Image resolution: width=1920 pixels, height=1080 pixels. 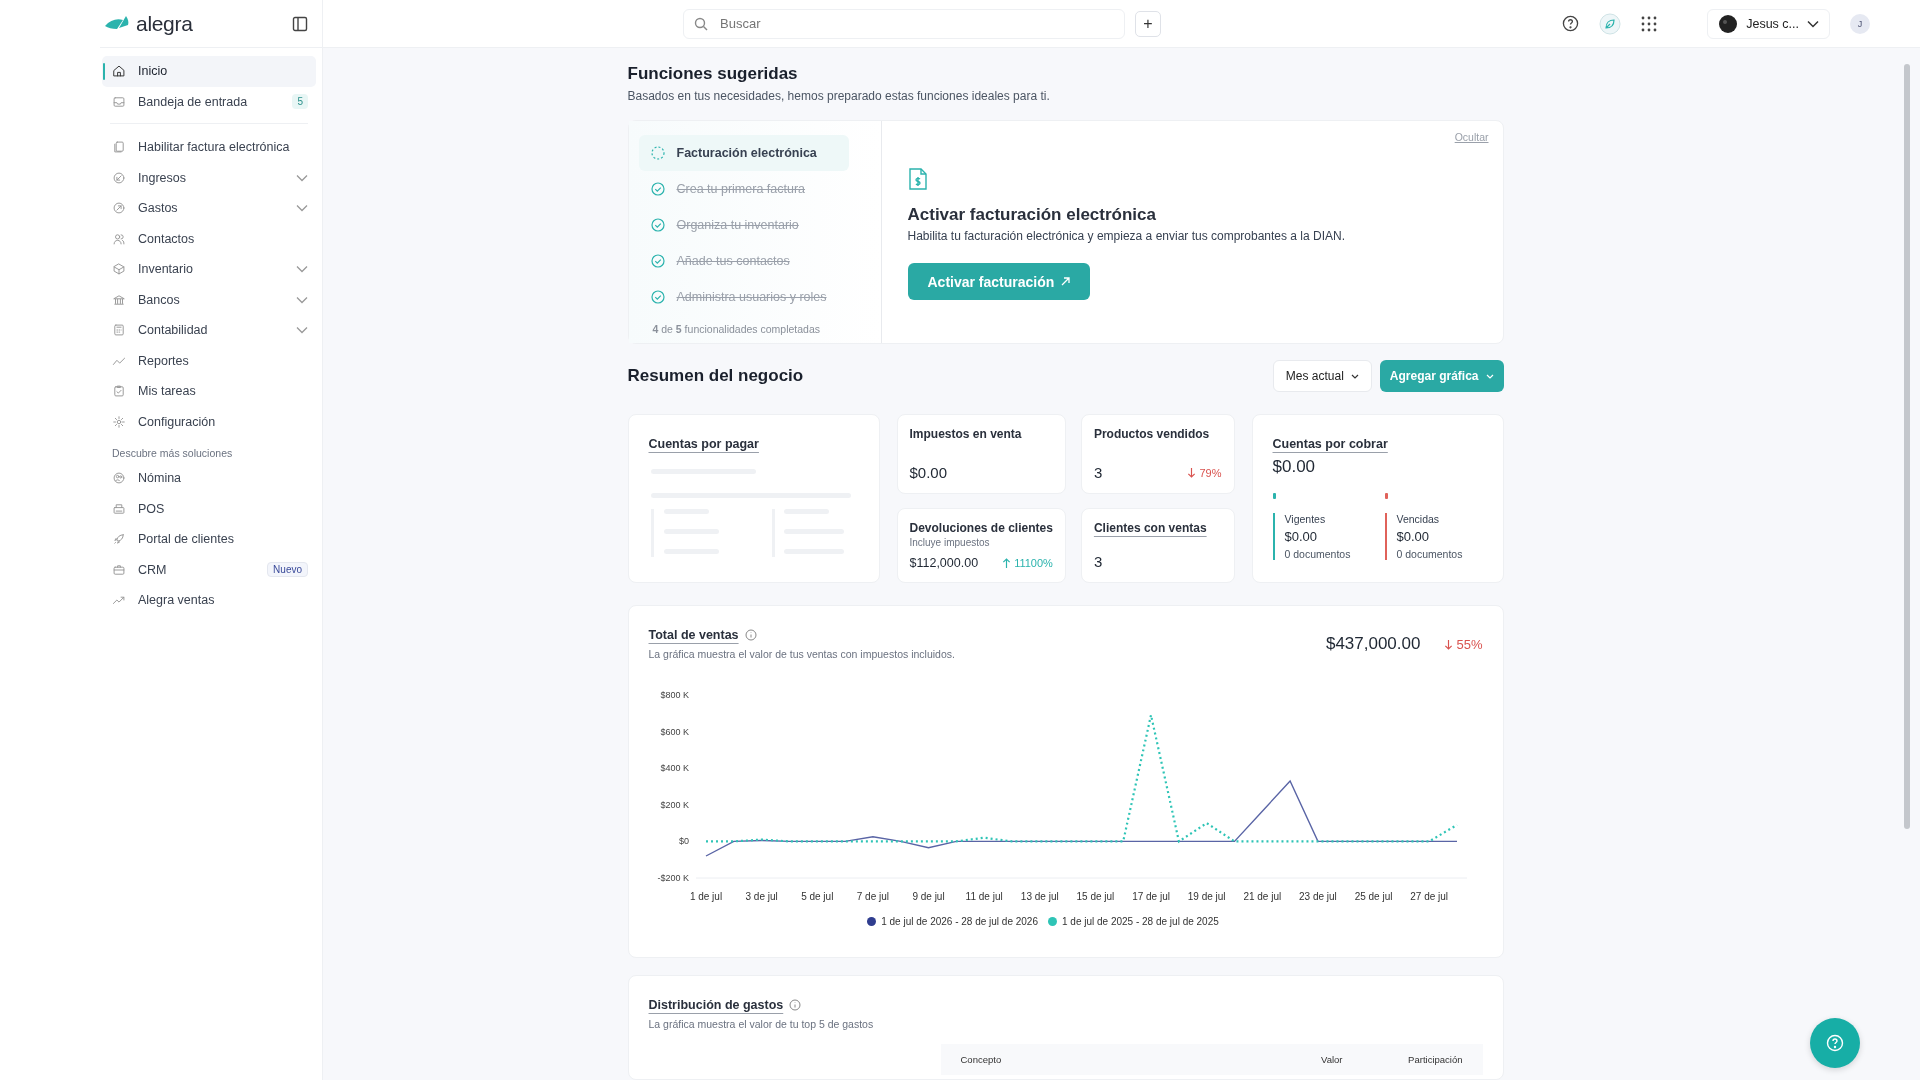 I want to click on people-circle-icon, so click(x=119, y=478).